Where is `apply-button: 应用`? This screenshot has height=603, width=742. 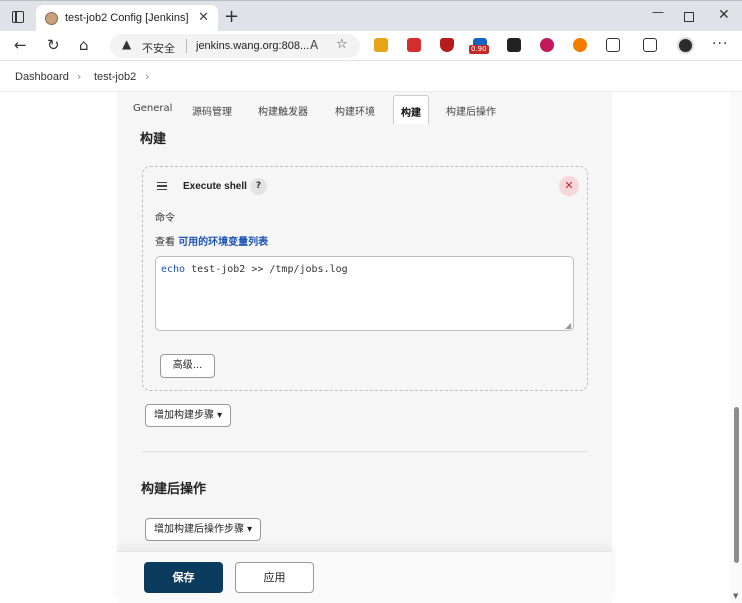 apply-button: 应用 is located at coordinates (274, 577).